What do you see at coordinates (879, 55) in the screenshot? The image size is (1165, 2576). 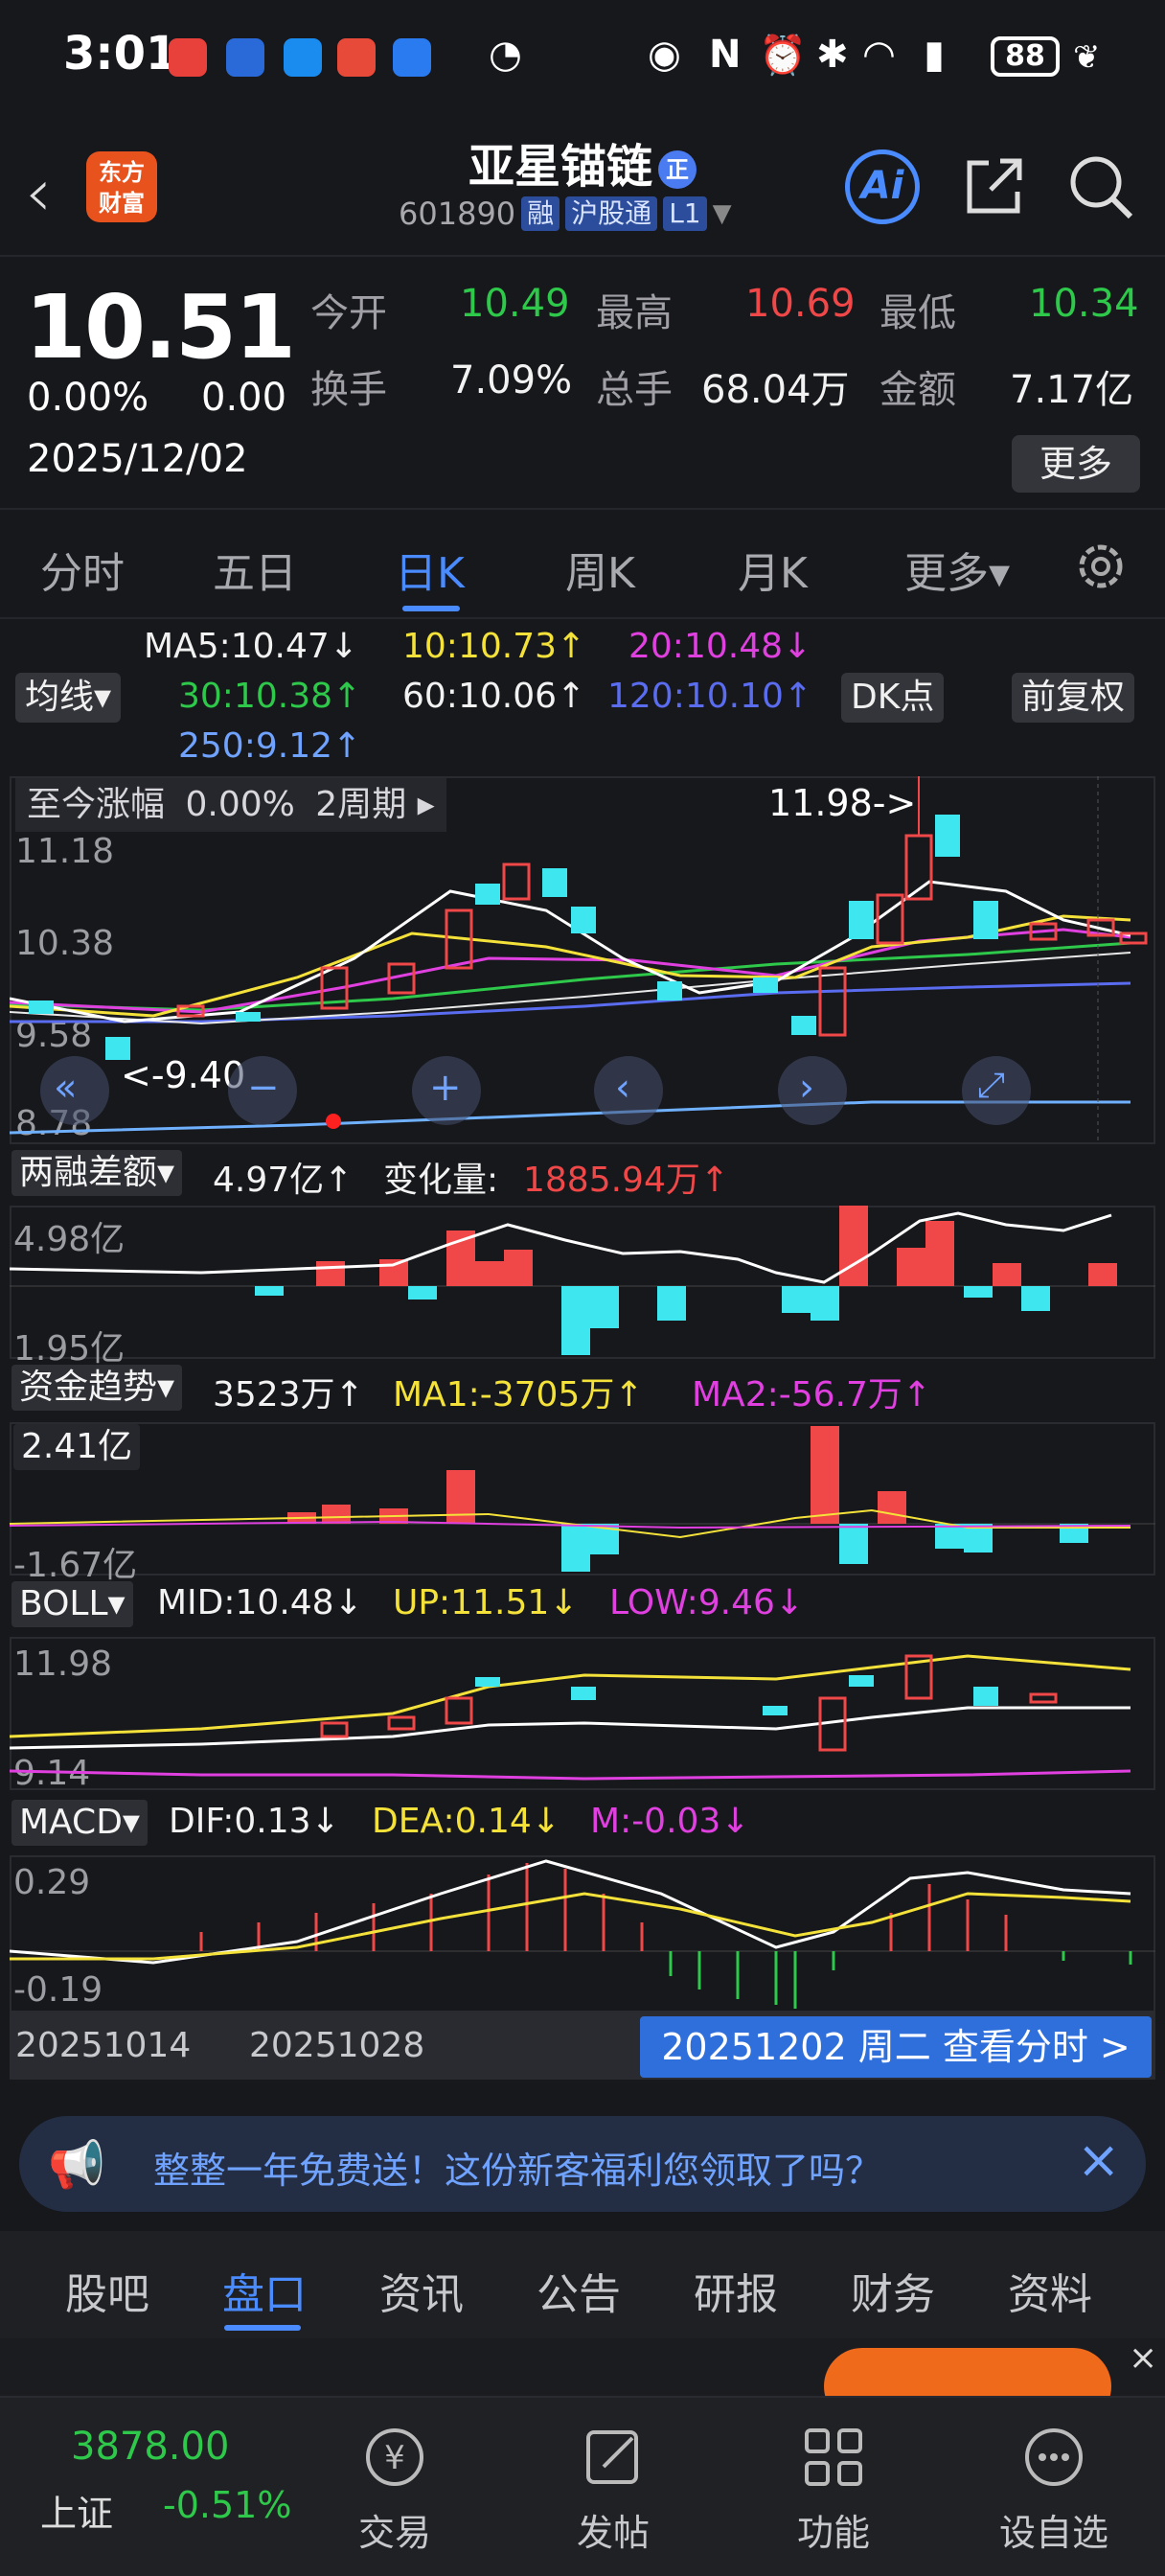 I see `wifi-icon: ◠` at bounding box center [879, 55].